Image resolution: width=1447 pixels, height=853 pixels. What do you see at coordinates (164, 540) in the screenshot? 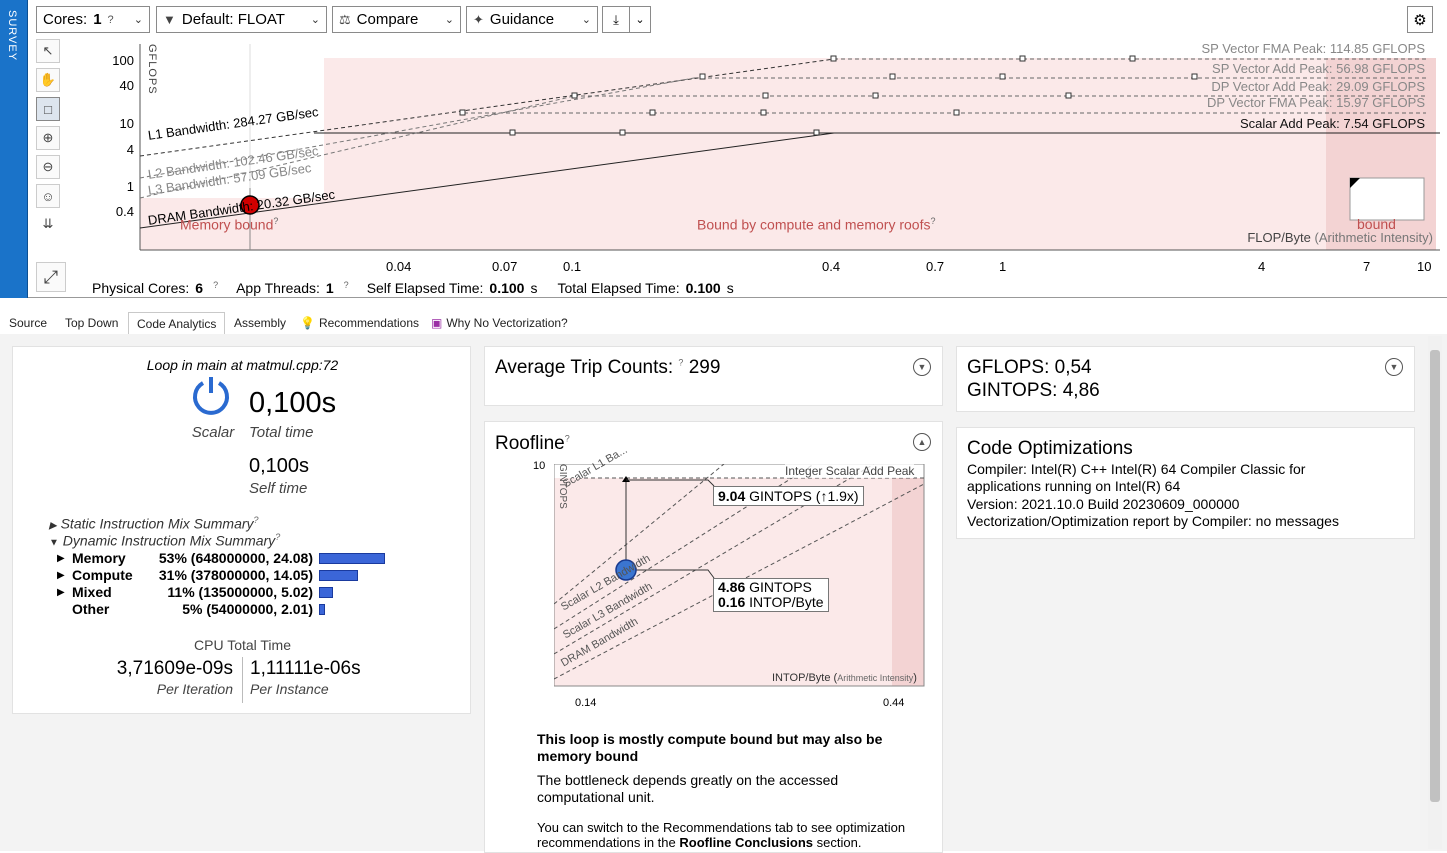
I see `dynamic-summary-toggle: ▼ Dynamic Instruction Mix Summary?` at bounding box center [164, 540].